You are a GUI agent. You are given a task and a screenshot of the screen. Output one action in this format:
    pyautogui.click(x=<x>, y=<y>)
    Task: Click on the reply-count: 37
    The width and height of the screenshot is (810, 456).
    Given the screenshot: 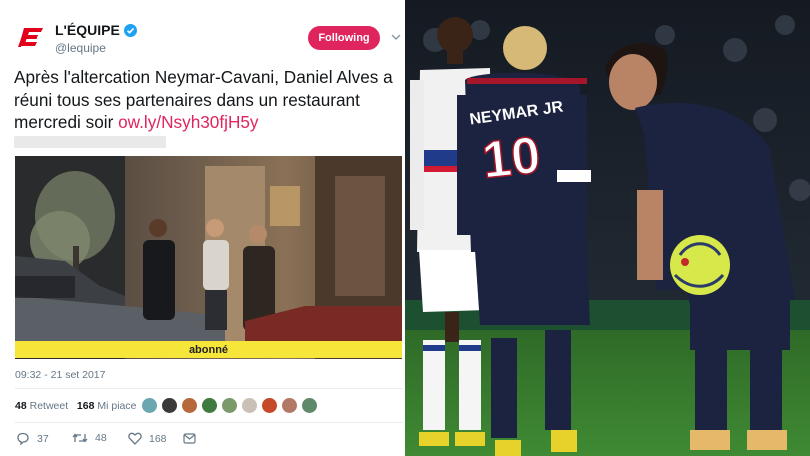 What is the action you would take?
    pyautogui.click(x=43, y=438)
    